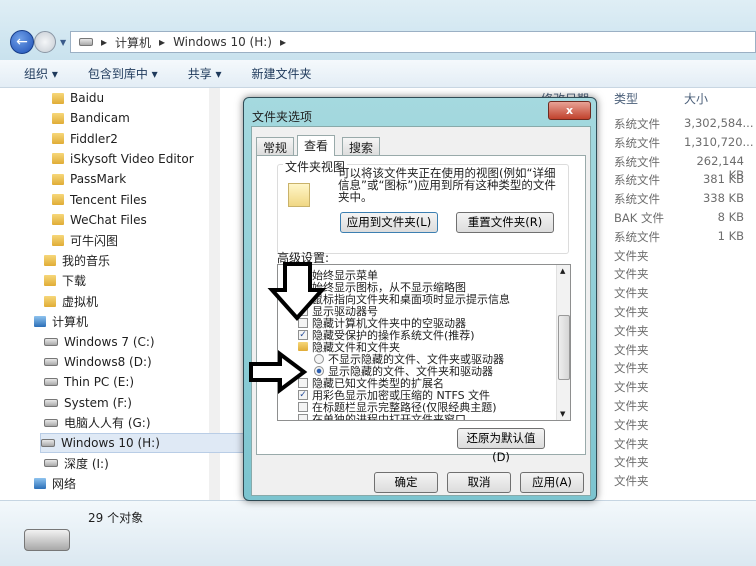 The width and height of the screenshot is (756, 566). What do you see at coordinates (297, 292) in the screenshot?
I see `down-arrow-icon` at bounding box center [297, 292].